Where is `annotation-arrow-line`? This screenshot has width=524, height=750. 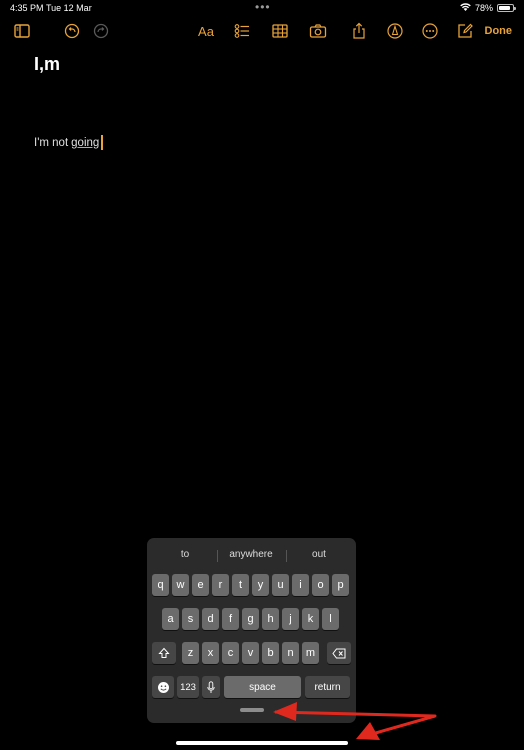 annotation-arrow-line is located at coordinates (355, 724).